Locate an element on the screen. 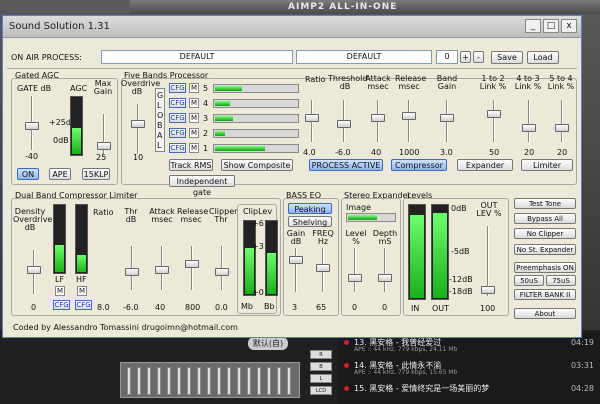 The image size is (600, 404). dual-thr-slider-thumb is located at coordinates (132, 272).